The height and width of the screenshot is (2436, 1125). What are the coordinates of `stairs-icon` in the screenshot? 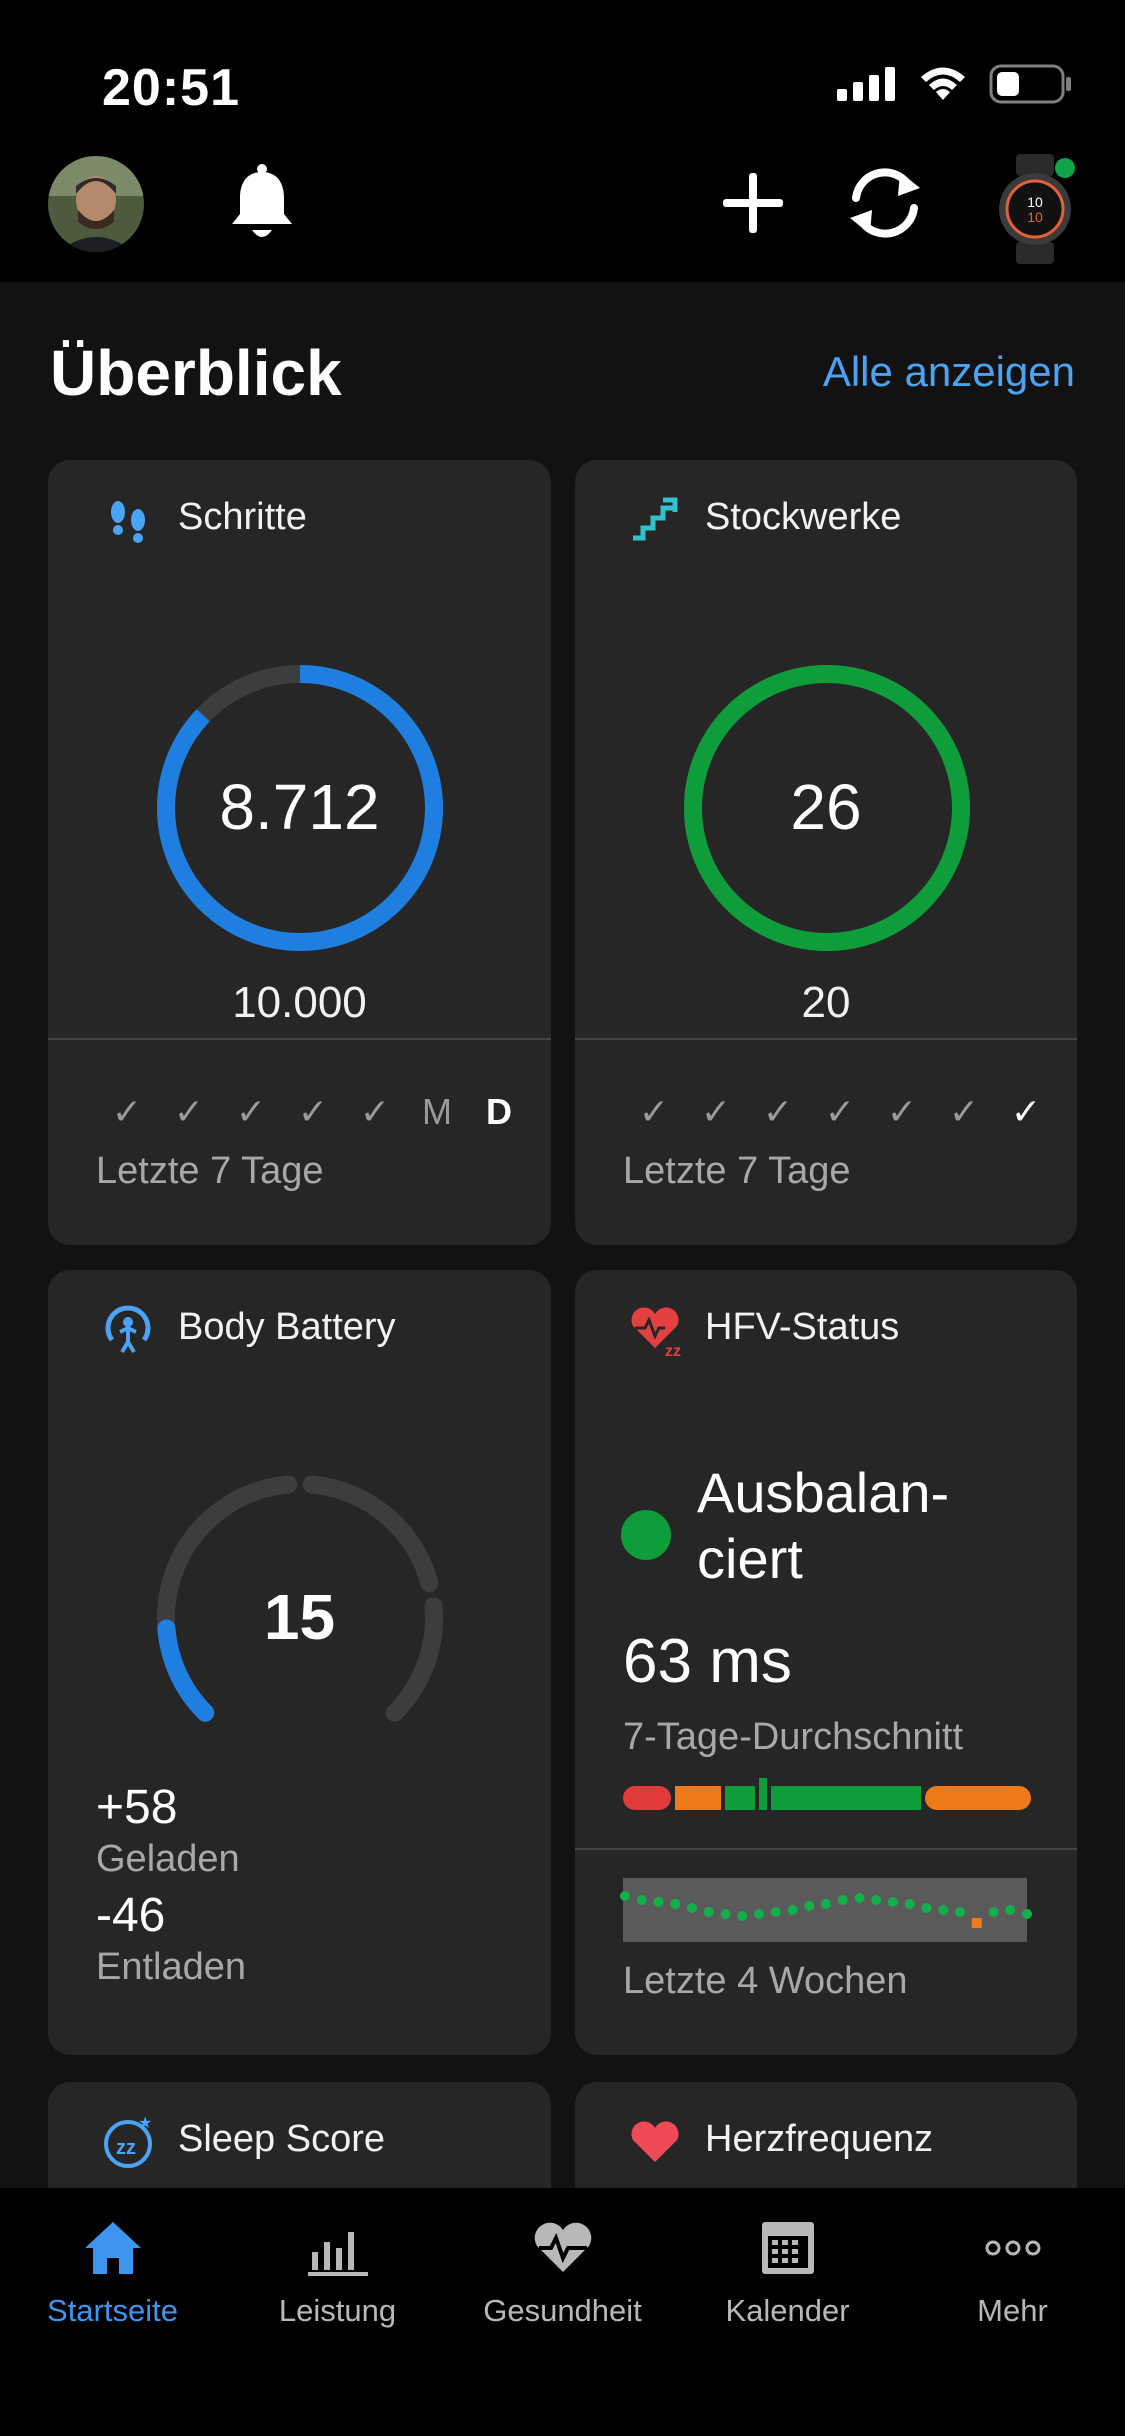 It's located at (655, 519).